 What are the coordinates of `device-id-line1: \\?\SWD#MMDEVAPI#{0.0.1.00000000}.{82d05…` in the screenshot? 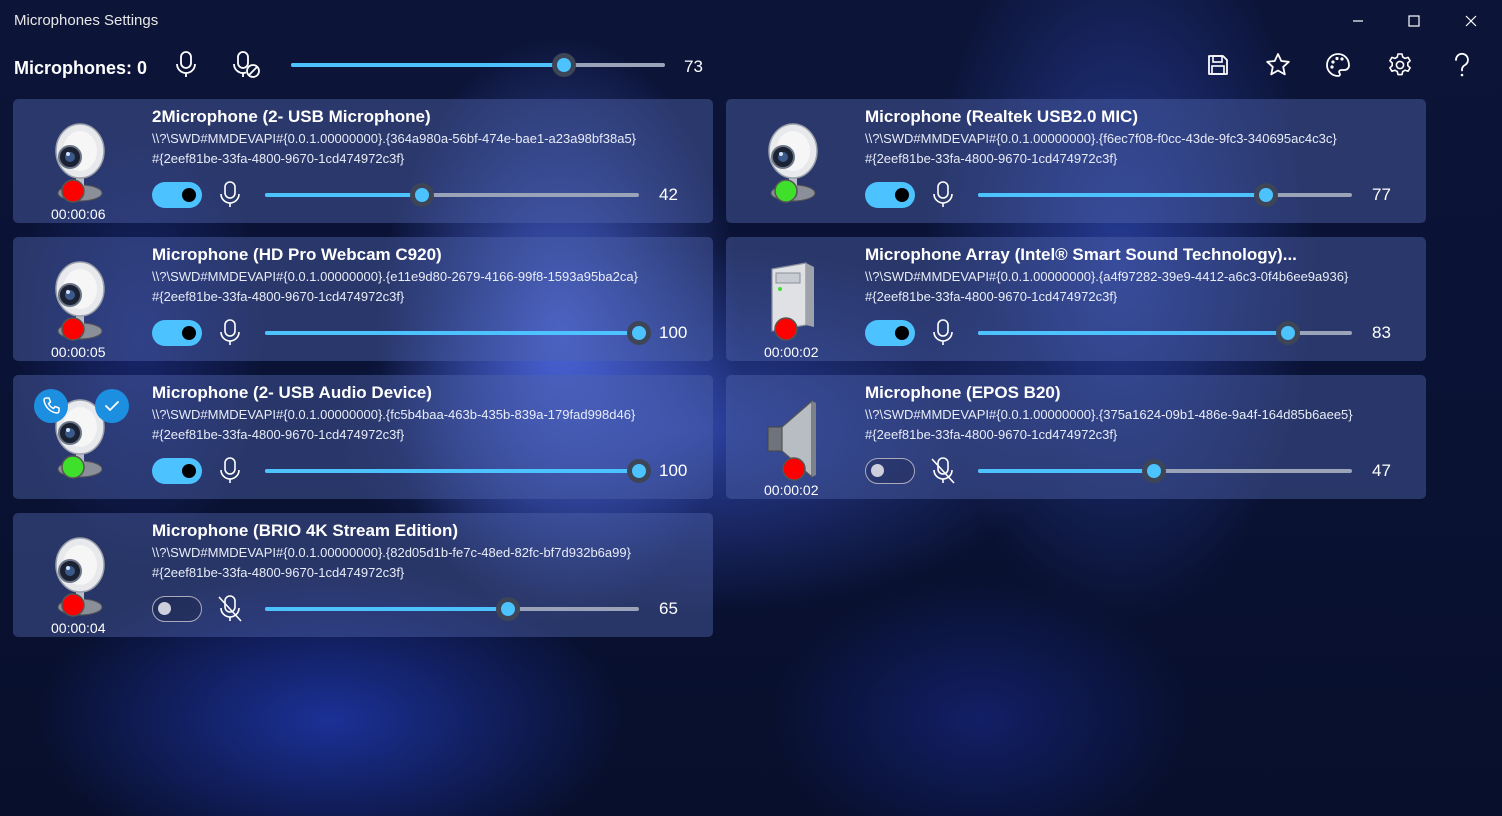 It's located at (391, 552).